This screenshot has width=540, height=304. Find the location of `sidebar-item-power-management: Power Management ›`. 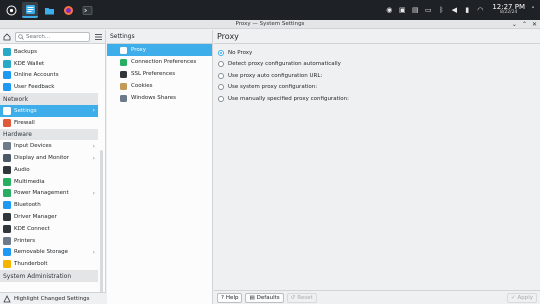

sidebar-item-power-management: Power Management › is located at coordinates (49, 194).